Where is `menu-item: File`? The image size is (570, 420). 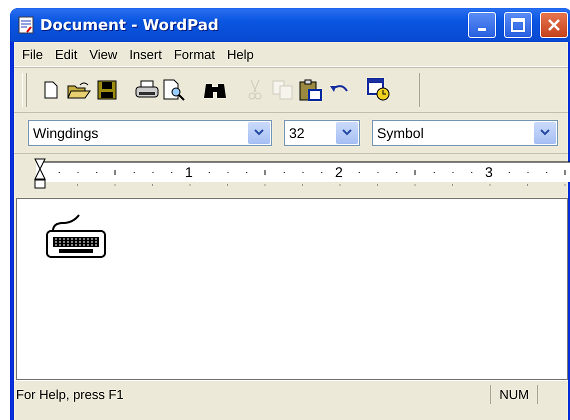 menu-item: File is located at coordinates (32, 54).